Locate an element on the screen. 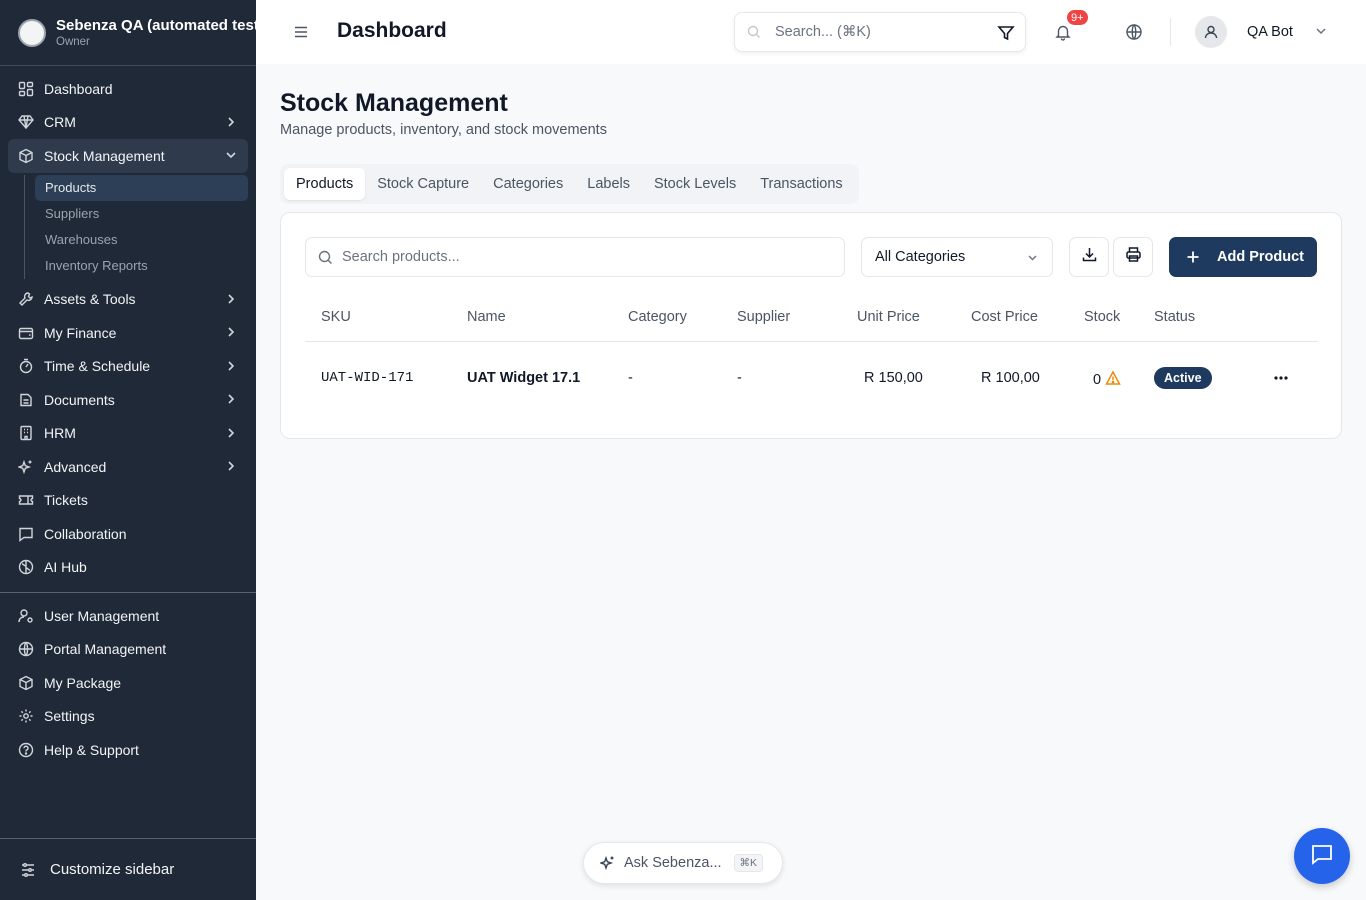  product-search is located at coordinates (575, 257).